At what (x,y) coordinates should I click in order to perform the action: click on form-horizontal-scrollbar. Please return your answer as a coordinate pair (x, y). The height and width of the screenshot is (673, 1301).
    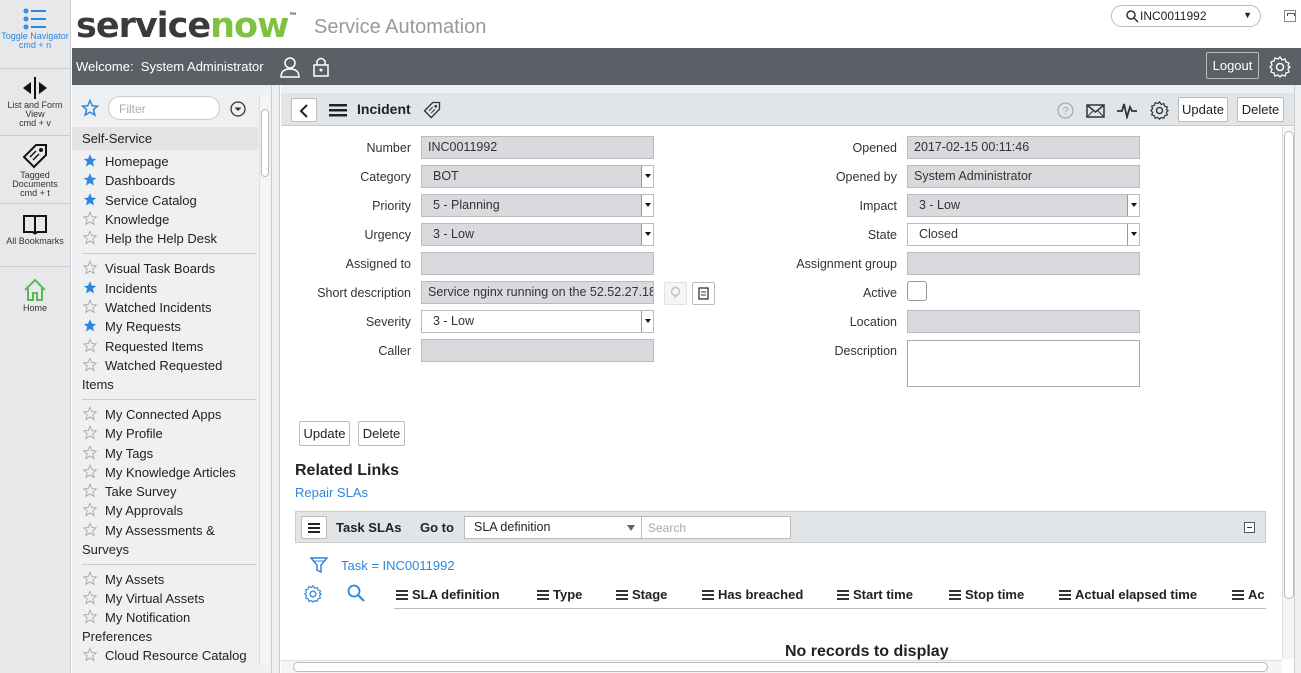
    Looking at the image, I should click on (781, 666).